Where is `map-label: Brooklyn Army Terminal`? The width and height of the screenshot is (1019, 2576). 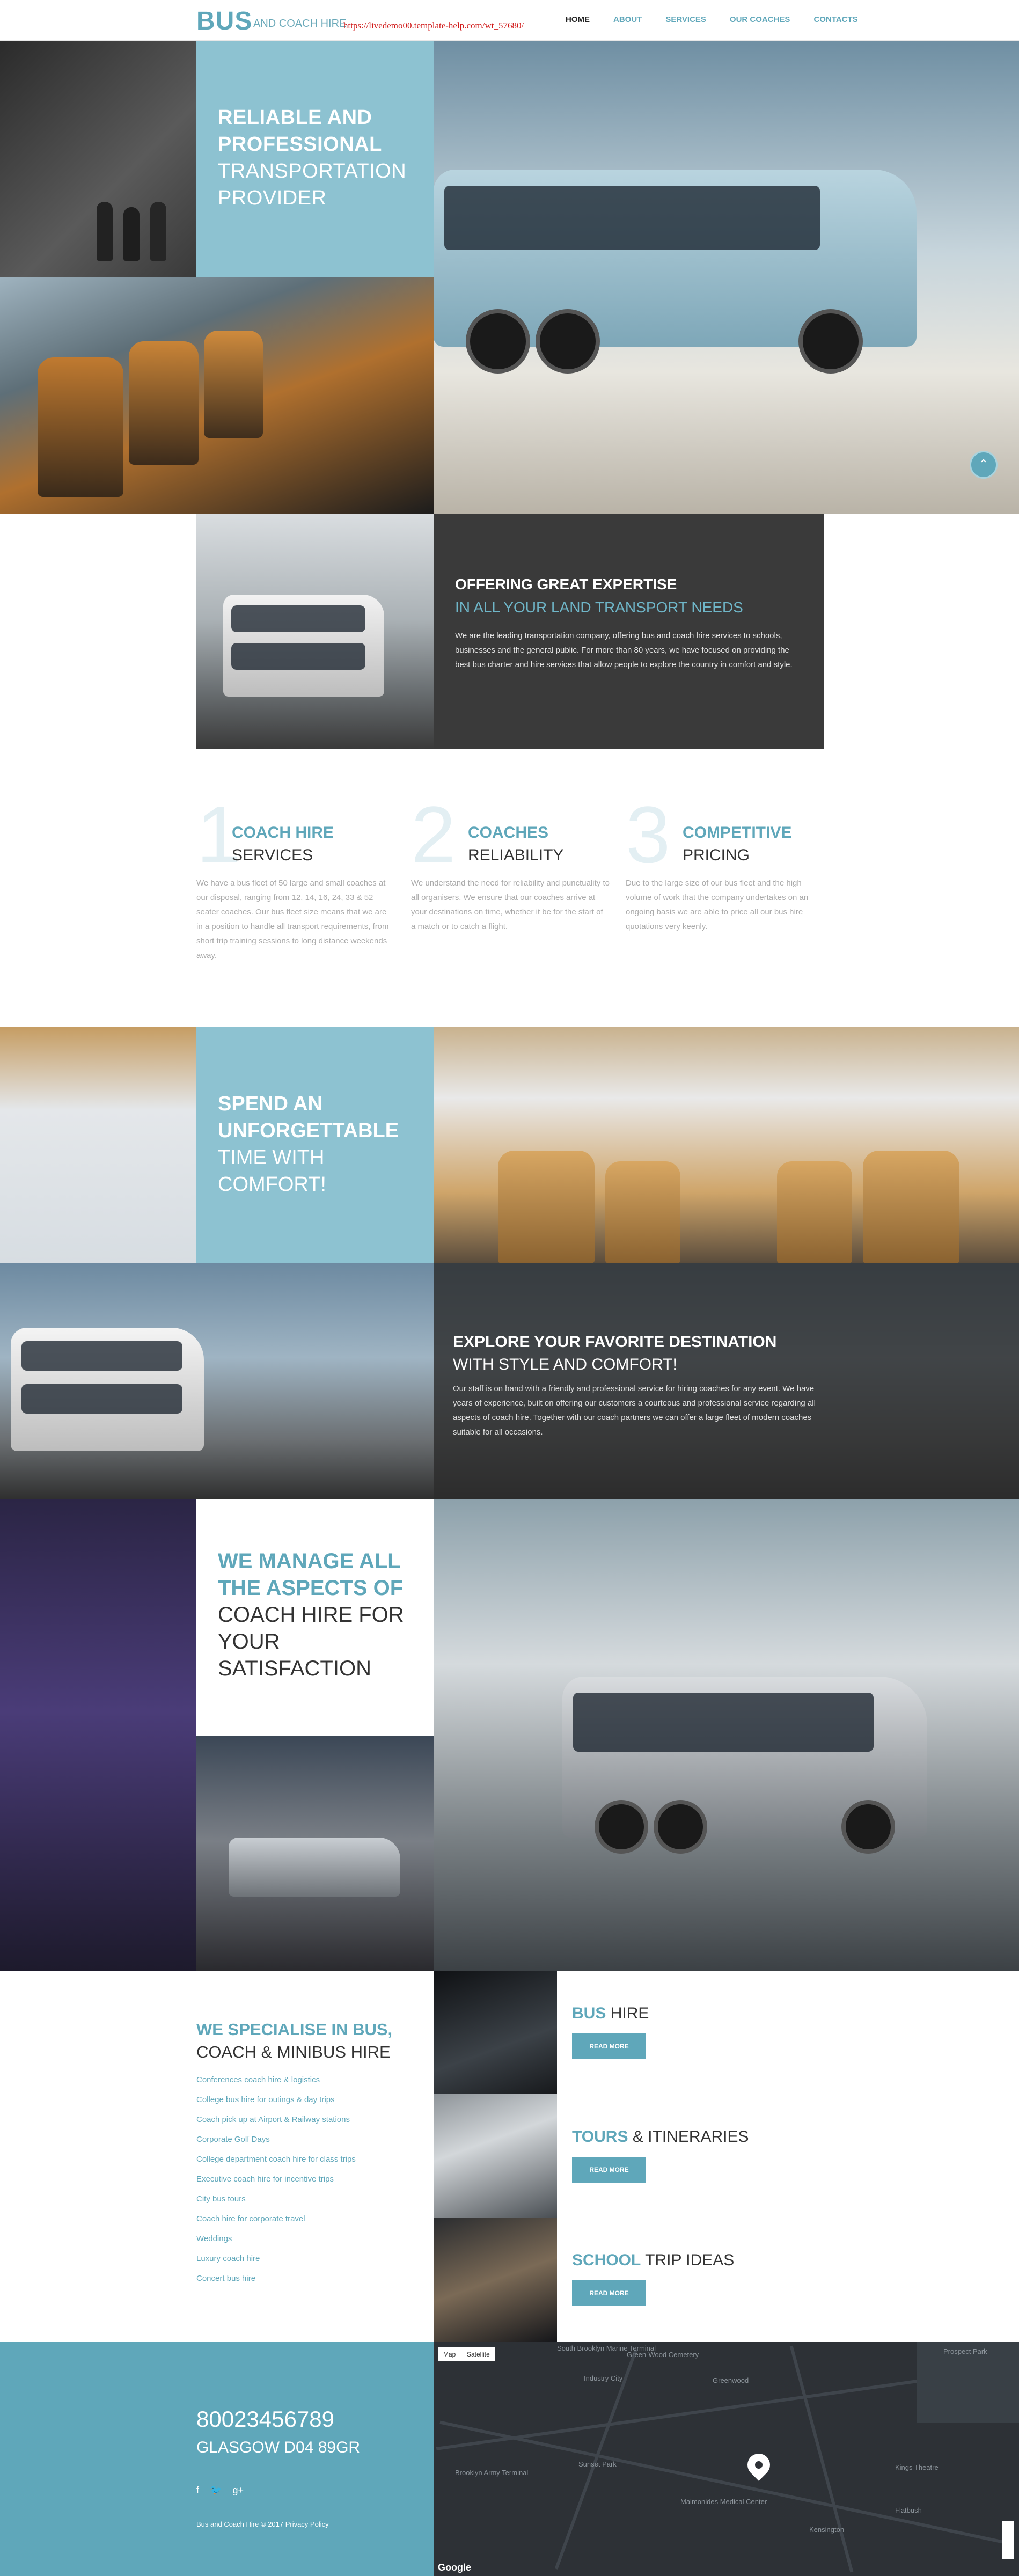 map-label: Brooklyn Army Terminal is located at coordinates (492, 2473).